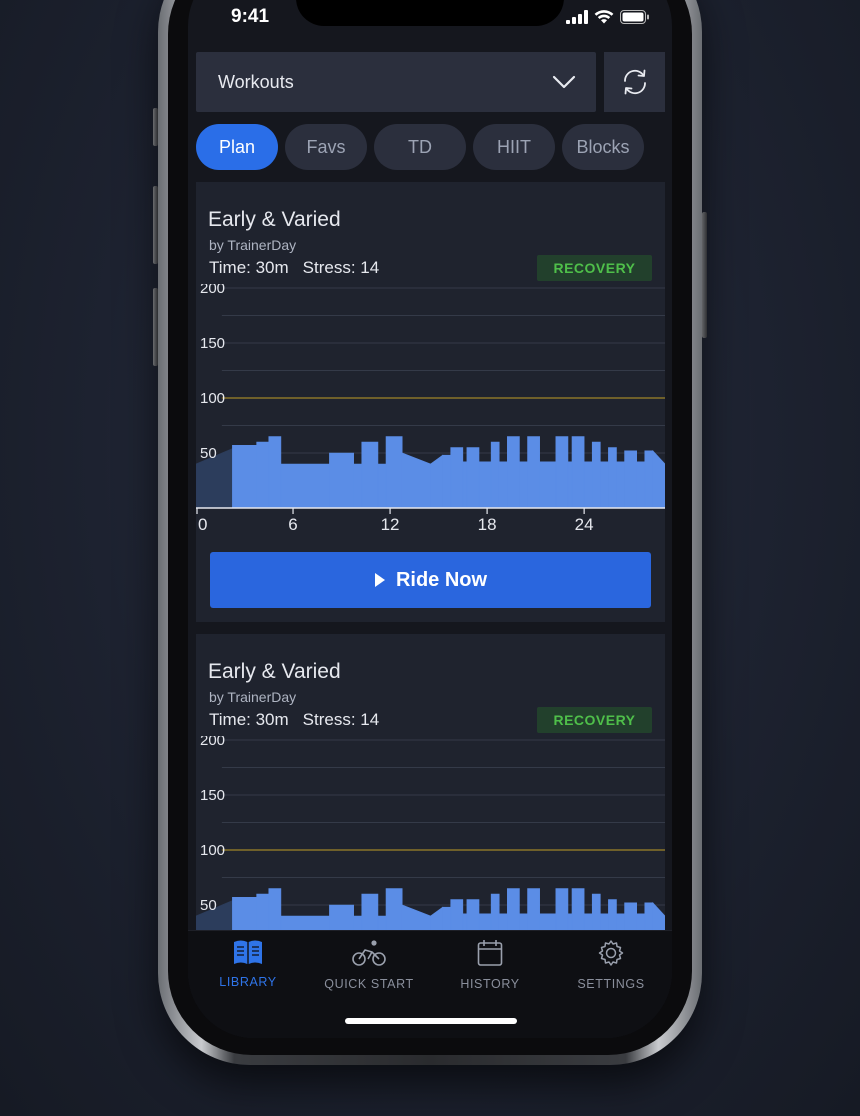  Describe the element at coordinates (430, 409) in the screenshot. I see `workout-power-chart: 200 150 100 50 0 6 12 18 24` at that location.